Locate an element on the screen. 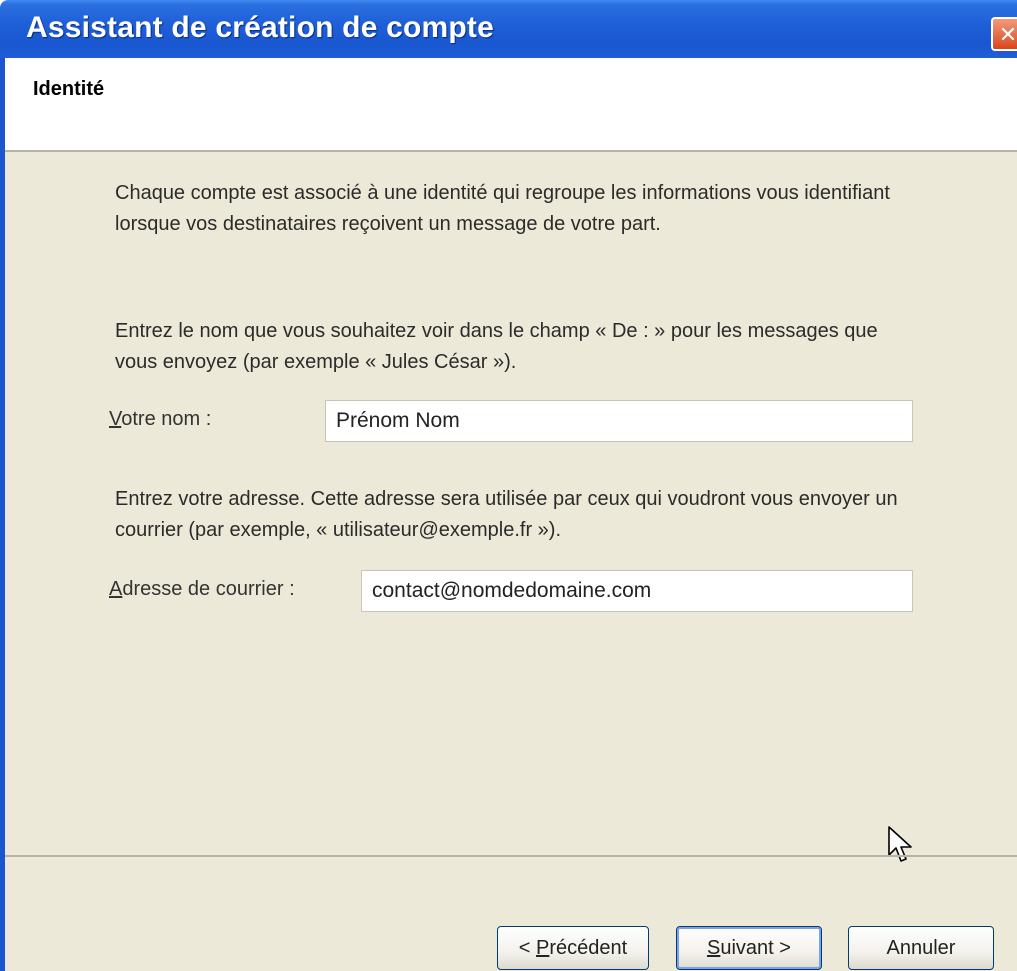 The width and height of the screenshot is (1017, 971). name-label-text: otre nom : is located at coordinates (166, 419).